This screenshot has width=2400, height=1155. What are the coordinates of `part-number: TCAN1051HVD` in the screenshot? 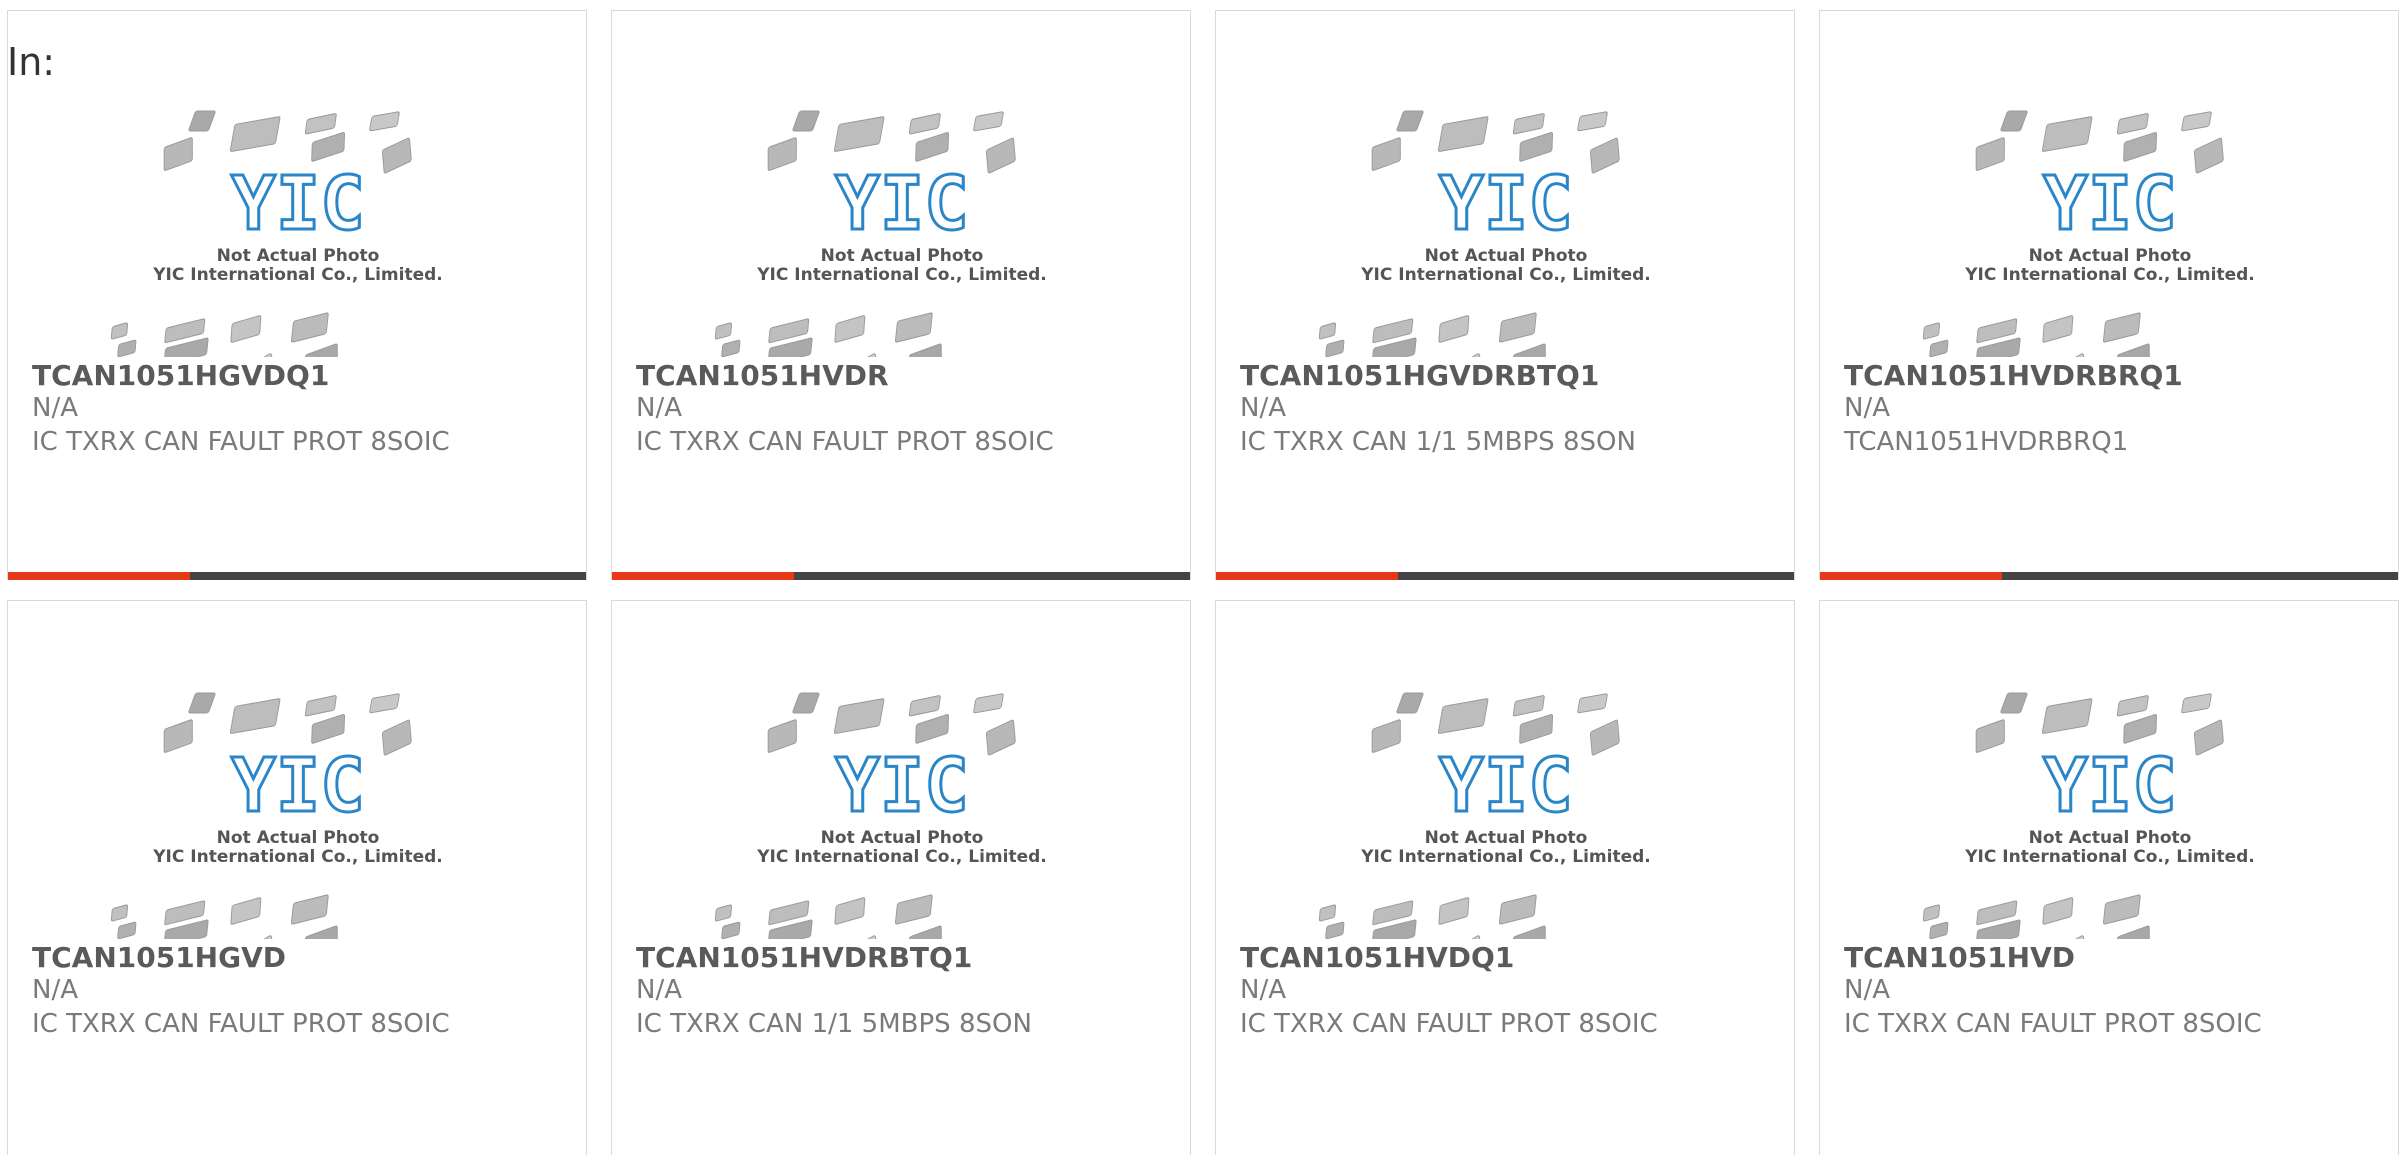 It's located at (1959, 957).